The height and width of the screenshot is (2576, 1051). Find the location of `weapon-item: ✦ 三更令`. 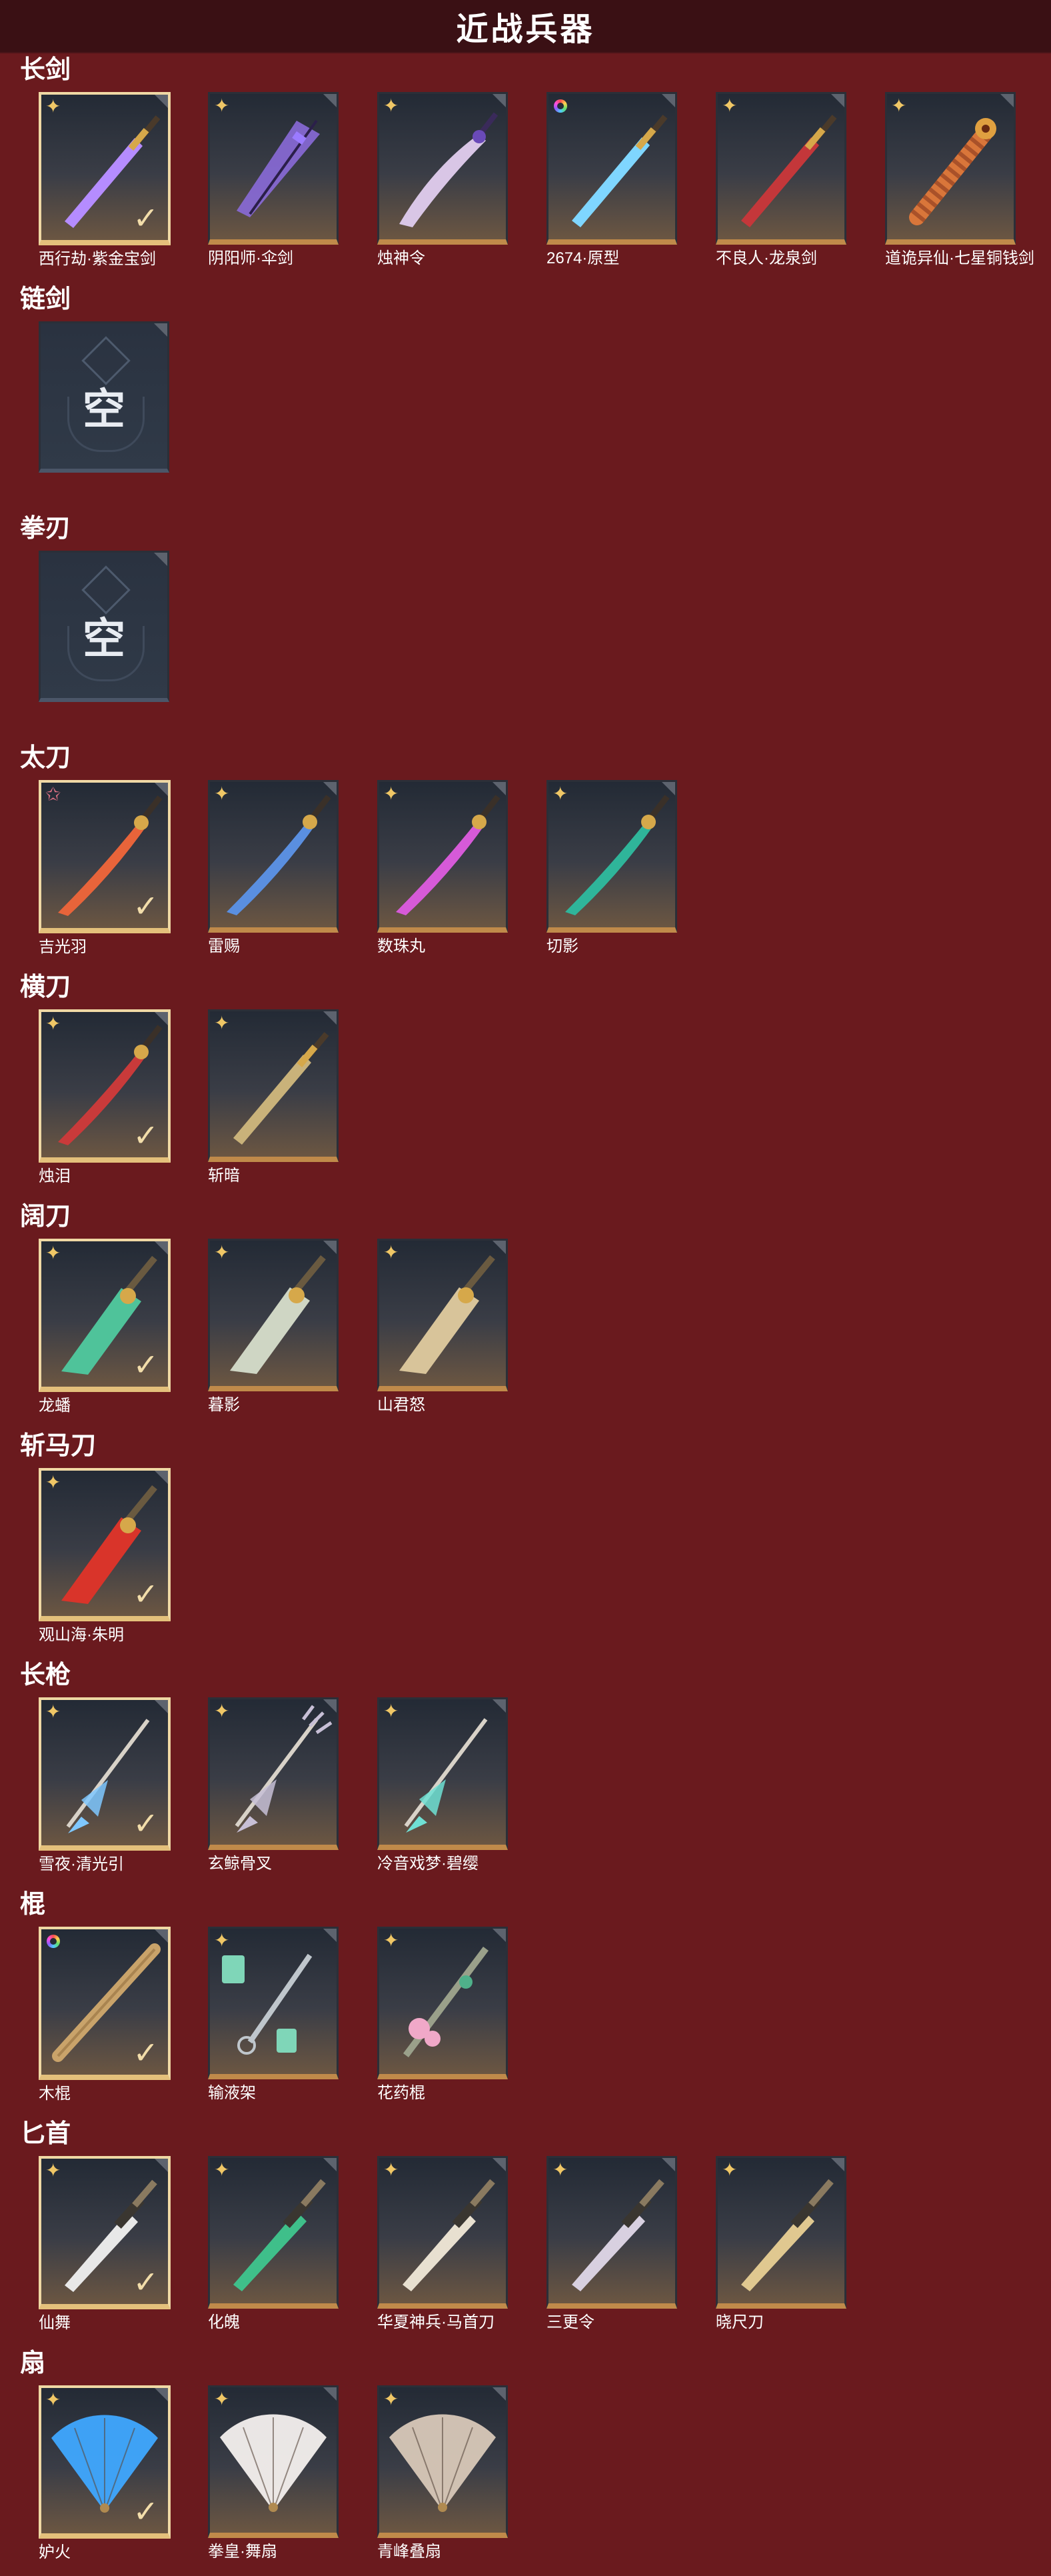

weapon-item: ✦ 三更令 is located at coordinates (611, 2244).